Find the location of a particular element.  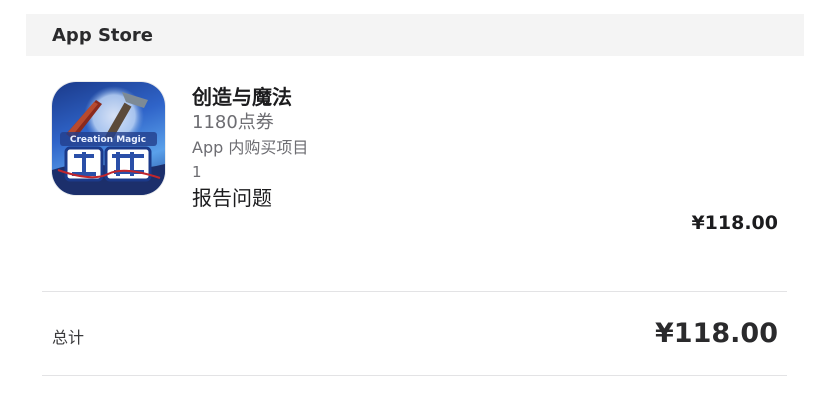

total-value: ¥118.00 is located at coordinates (716, 333).